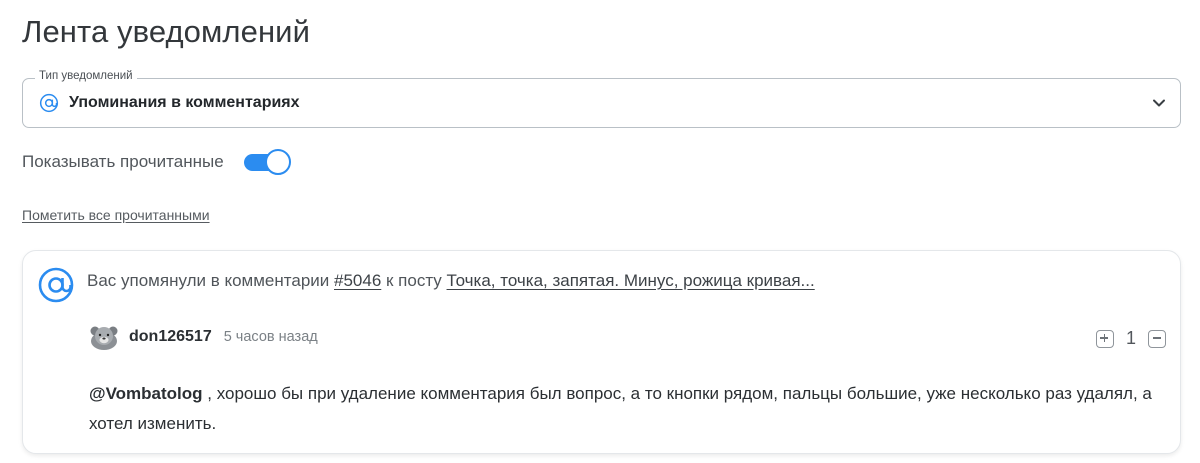 Image resolution: width=1200 pixels, height=463 pixels. I want to click on chevron-down-icon, so click(1159, 103).